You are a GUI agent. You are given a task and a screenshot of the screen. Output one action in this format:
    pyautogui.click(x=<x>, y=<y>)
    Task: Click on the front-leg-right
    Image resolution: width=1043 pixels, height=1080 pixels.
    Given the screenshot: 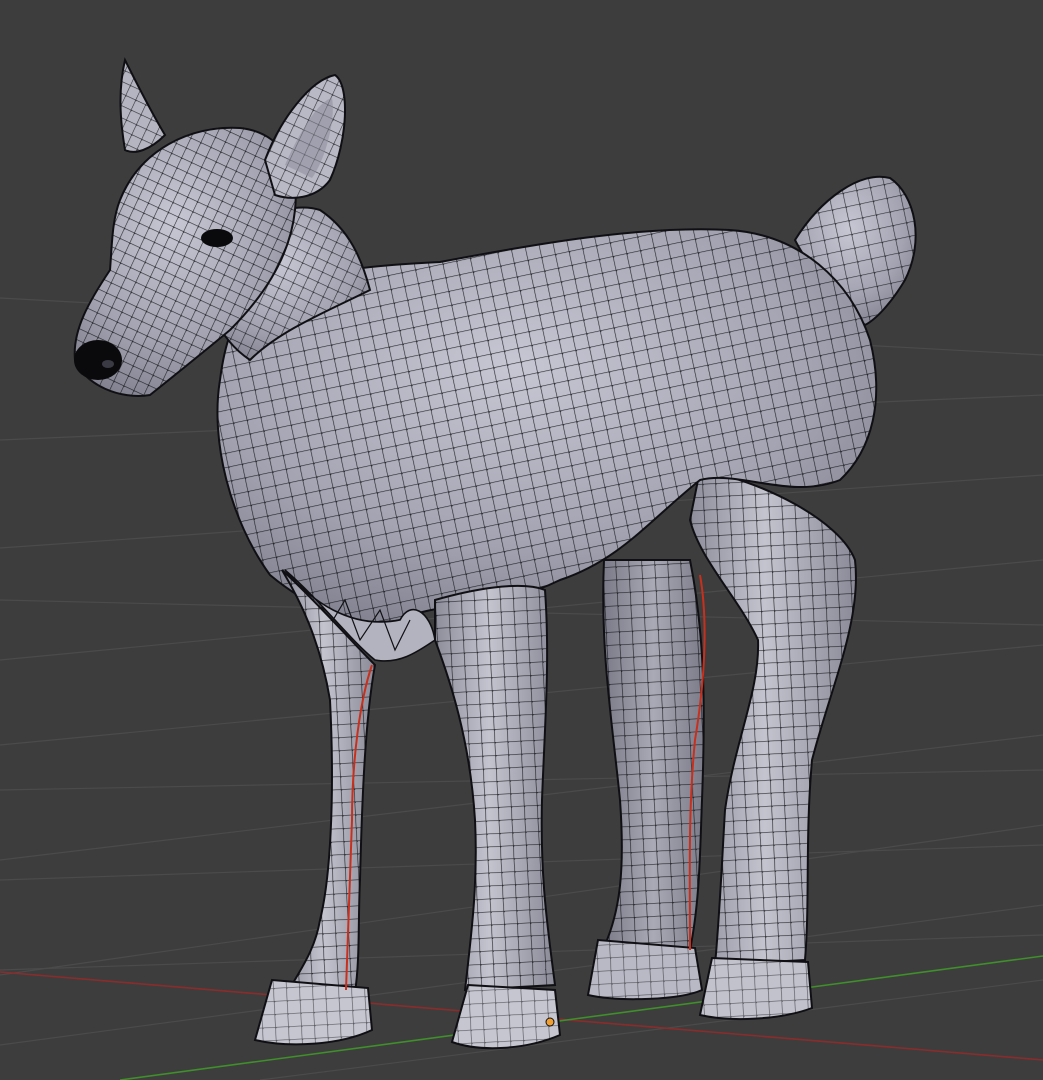 What is the action you would take?
    pyautogui.click(x=498, y=817)
    